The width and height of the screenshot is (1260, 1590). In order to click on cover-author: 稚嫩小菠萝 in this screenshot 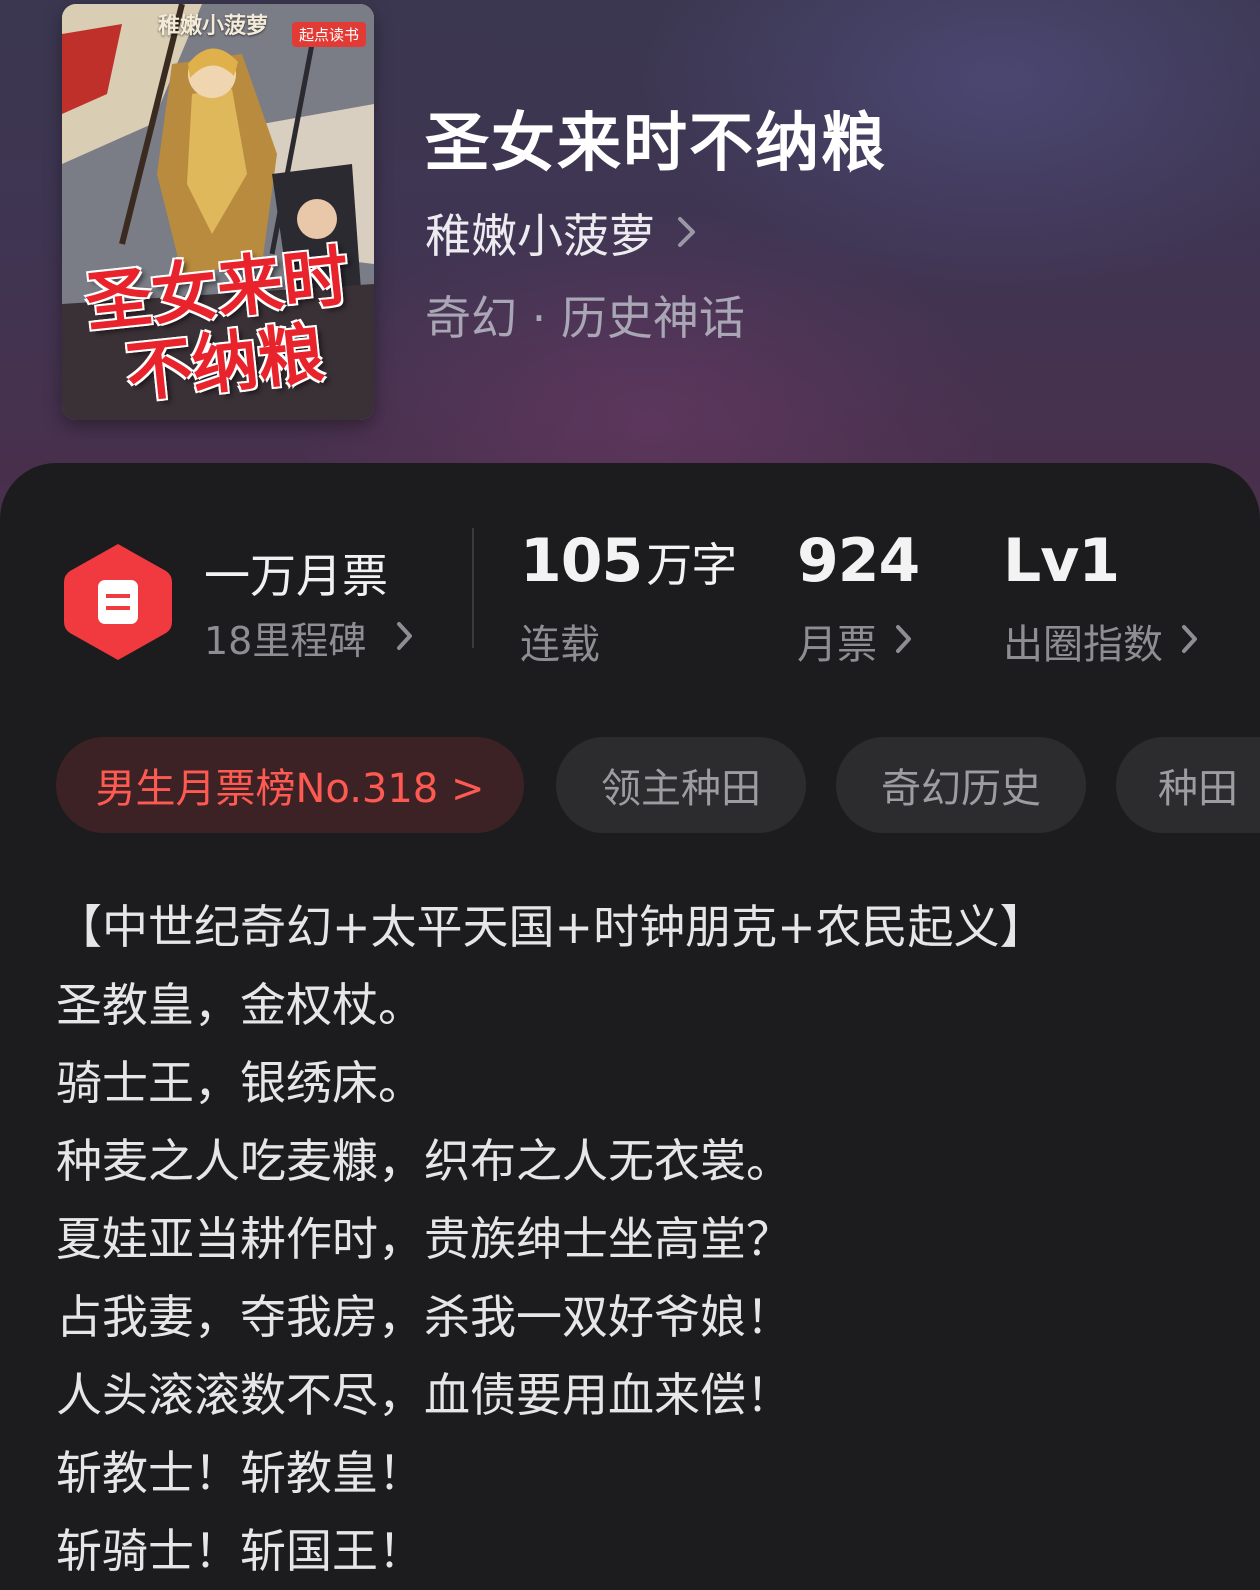, I will do `click(213, 26)`.